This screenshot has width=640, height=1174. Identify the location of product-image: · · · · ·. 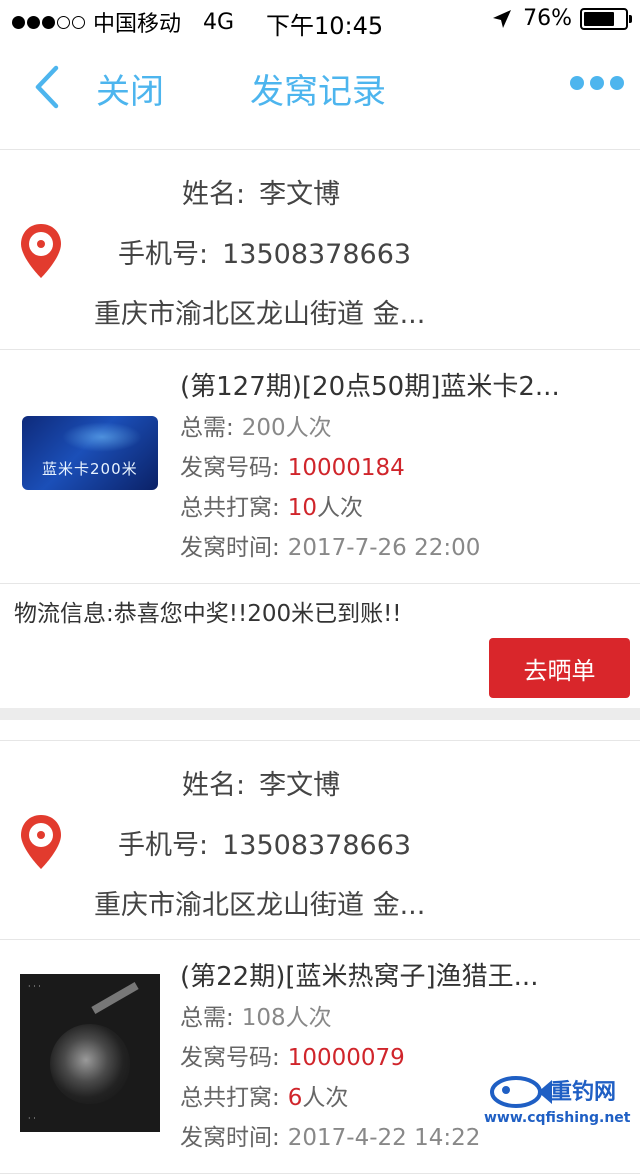
(90, 1053).